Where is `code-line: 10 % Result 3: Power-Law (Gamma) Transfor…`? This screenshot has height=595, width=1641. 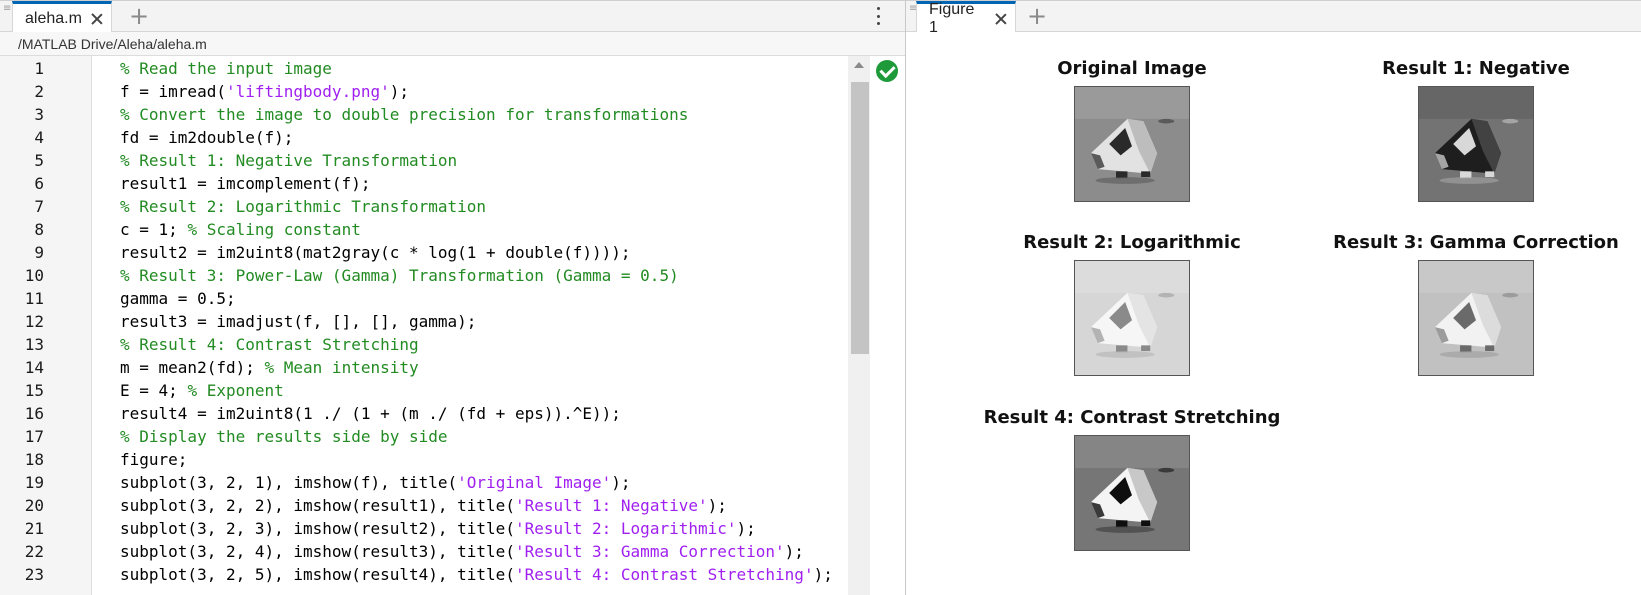 code-line: 10 % Result 3: Power-Law (Gamma) Transfor… is located at coordinates (435, 275).